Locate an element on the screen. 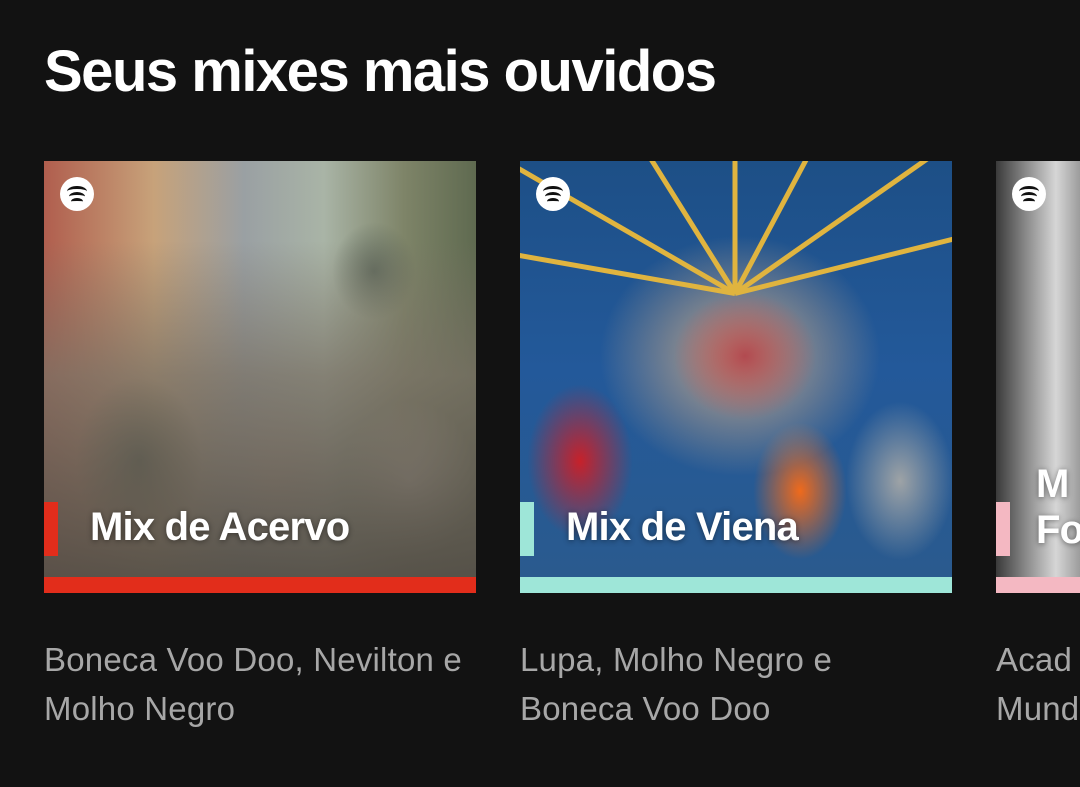  mix-subtitle: Boneca Voo Doo, Nevilton e Molho Negro is located at coordinates (253, 684).